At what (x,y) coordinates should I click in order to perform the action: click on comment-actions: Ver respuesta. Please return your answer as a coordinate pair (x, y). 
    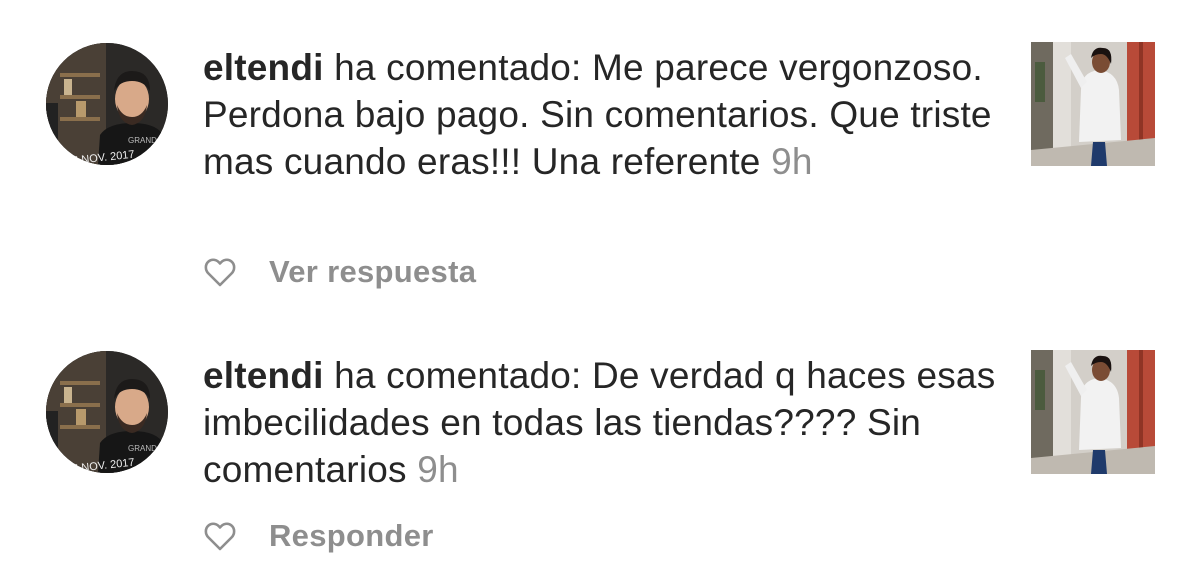
    Looking at the image, I should click on (339, 272).